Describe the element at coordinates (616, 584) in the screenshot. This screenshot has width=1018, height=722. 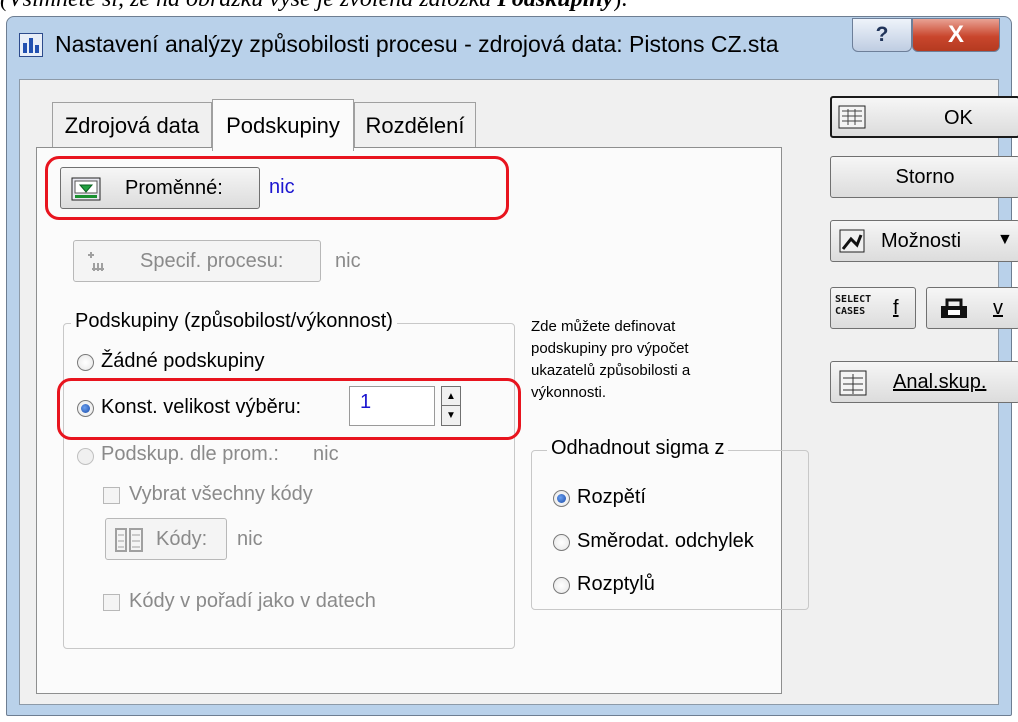
I see `variance-label: Rozptylů` at that location.